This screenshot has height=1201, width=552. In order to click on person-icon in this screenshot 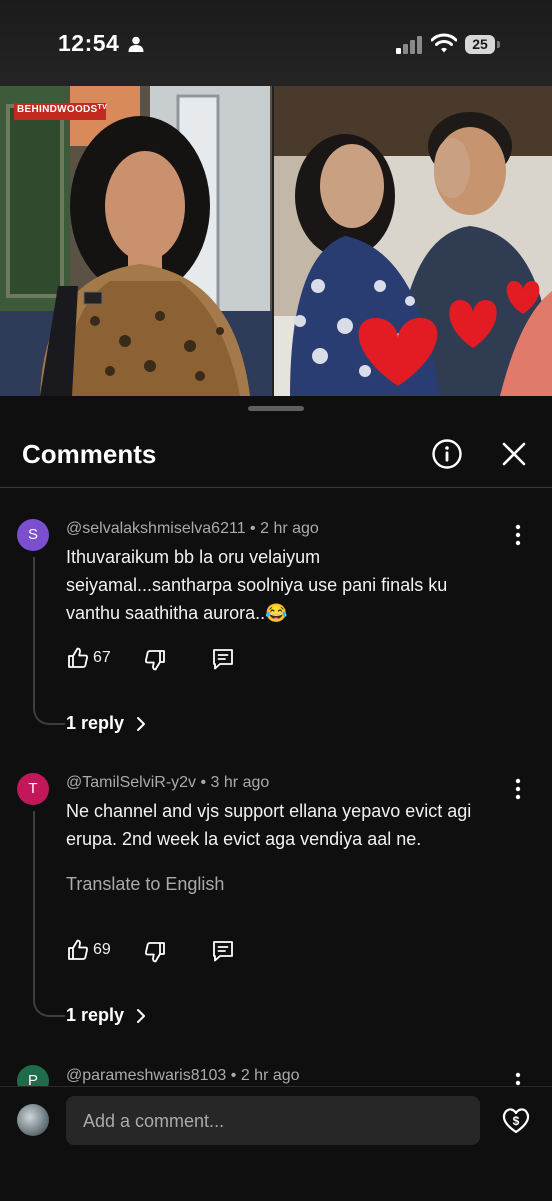, I will do `click(136, 44)`.